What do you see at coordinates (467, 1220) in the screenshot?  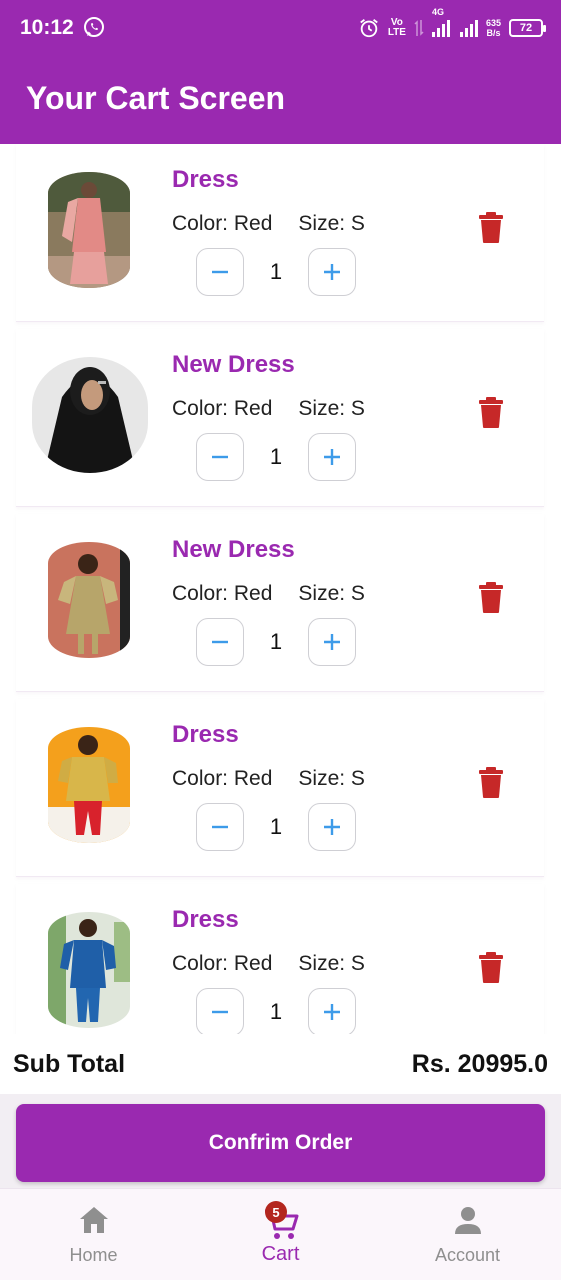 I see `person-icon` at bounding box center [467, 1220].